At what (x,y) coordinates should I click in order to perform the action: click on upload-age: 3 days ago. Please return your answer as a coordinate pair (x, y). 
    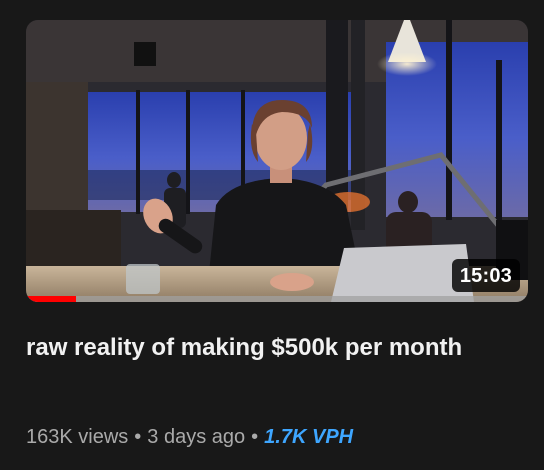
    Looking at the image, I should click on (196, 437).